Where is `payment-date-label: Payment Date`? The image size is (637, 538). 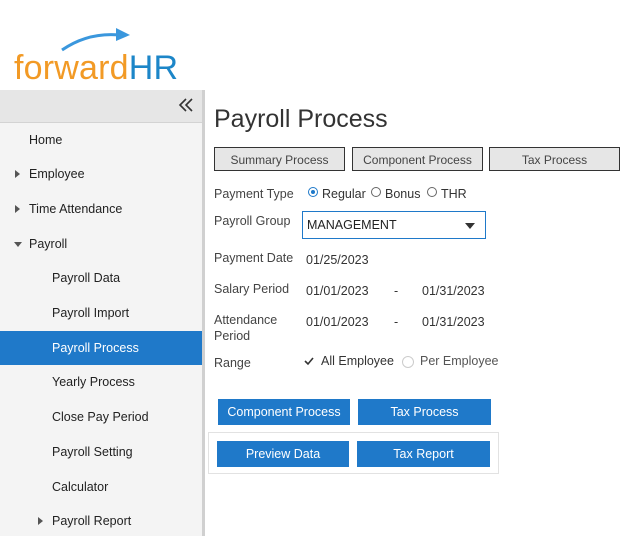 payment-date-label: Payment Date is located at coordinates (254, 258).